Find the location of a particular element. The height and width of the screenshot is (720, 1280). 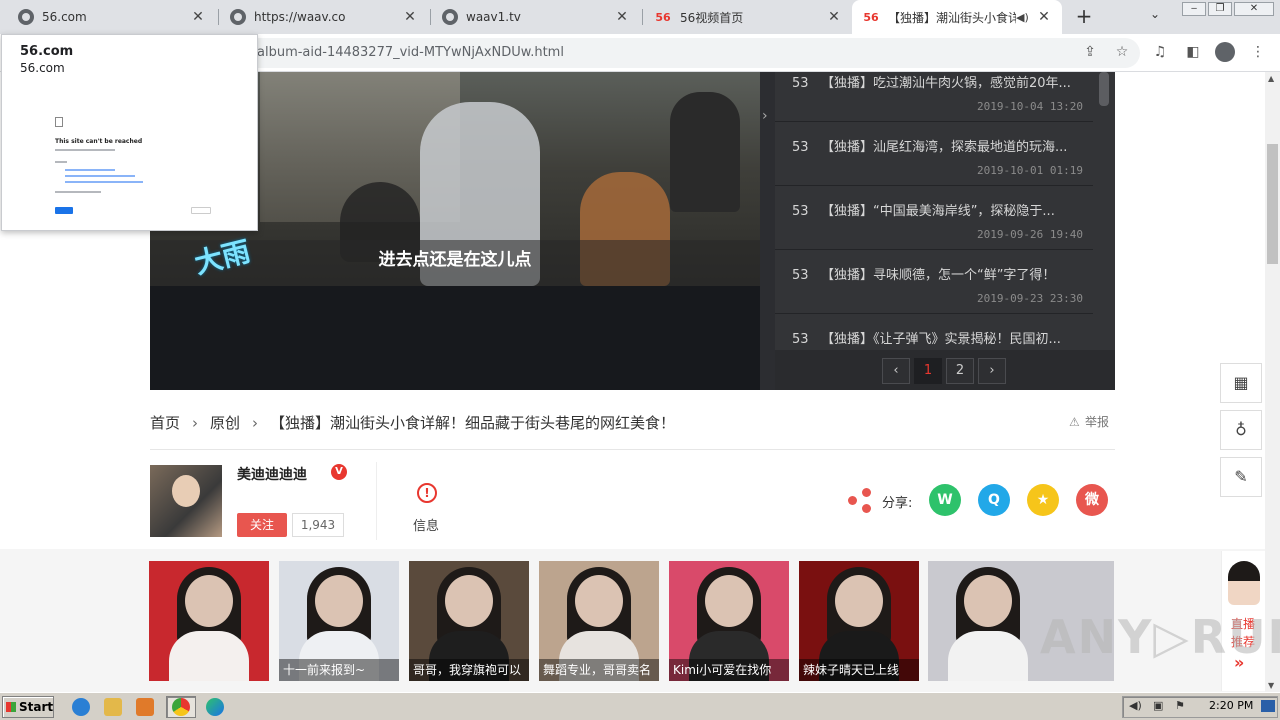

prev-page-button: ‹ is located at coordinates (896, 371).